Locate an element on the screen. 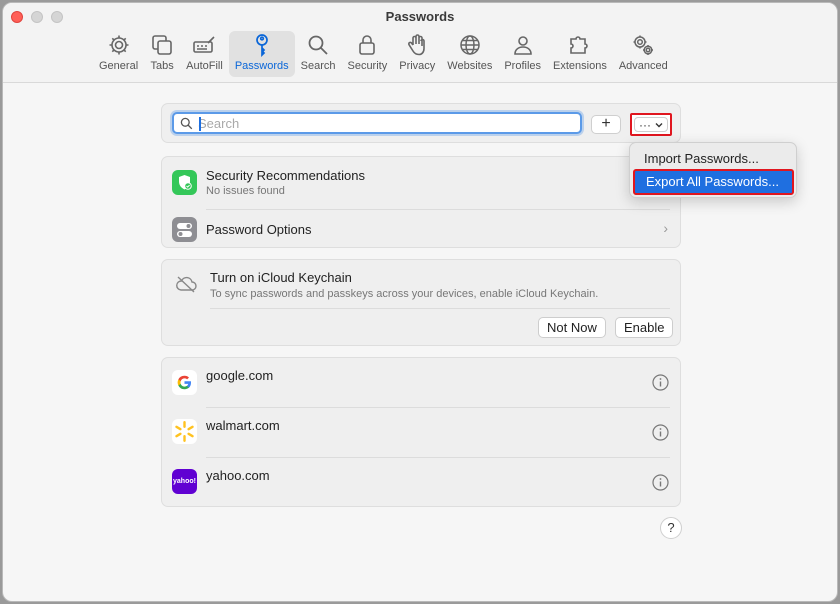 The width and height of the screenshot is (840, 604). tab-extensions: Extensions is located at coordinates (580, 54).